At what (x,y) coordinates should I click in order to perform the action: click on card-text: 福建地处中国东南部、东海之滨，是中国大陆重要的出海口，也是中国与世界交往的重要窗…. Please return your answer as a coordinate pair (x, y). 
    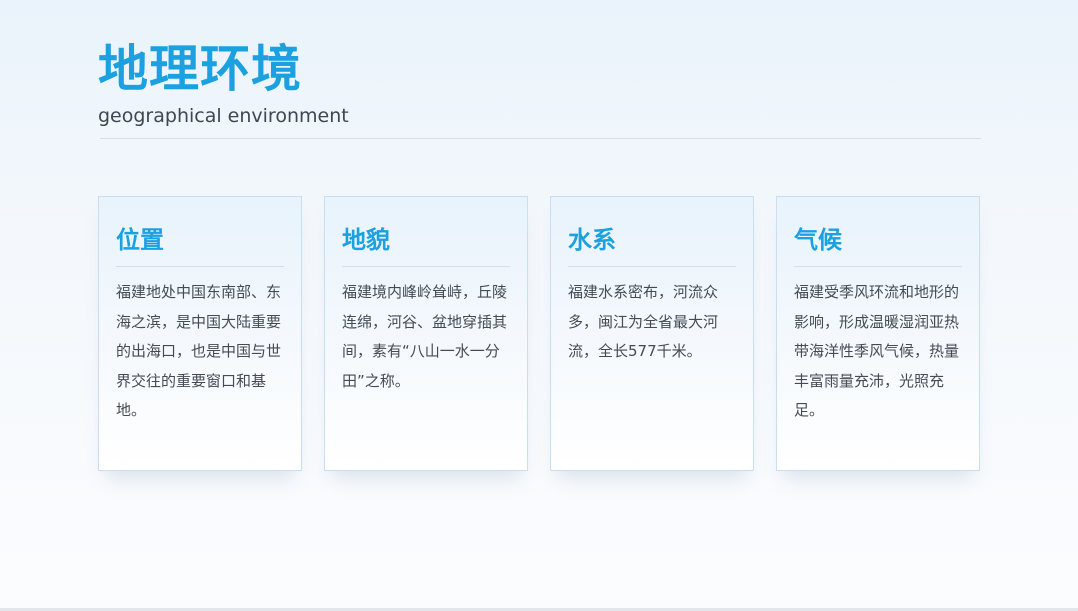
    Looking at the image, I should click on (199, 351).